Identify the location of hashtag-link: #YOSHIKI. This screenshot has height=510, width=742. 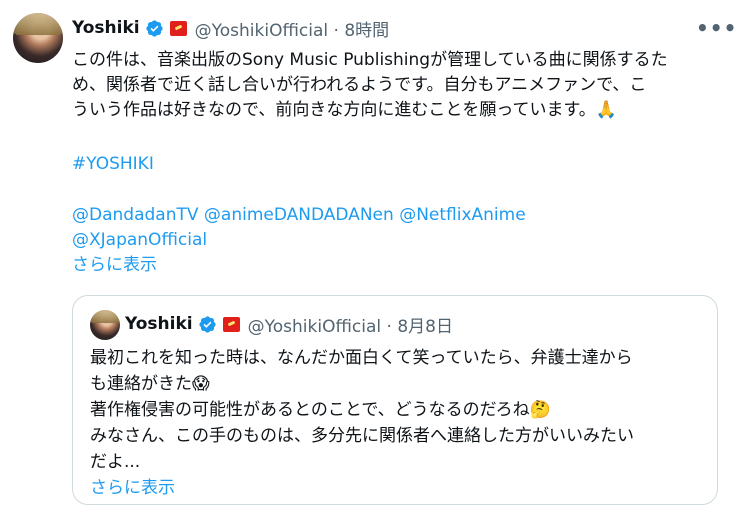
(113, 164).